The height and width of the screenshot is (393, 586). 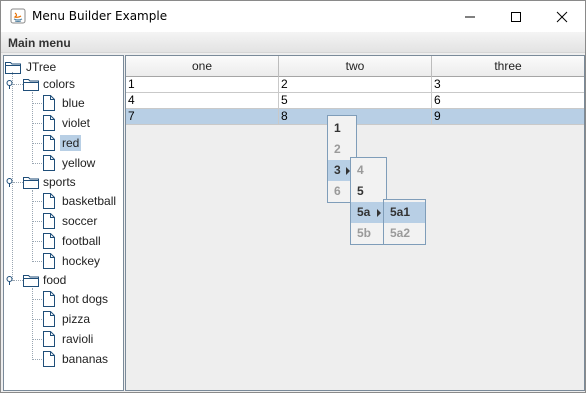 I want to click on table-cell: 7, so click(x=202, y=117).